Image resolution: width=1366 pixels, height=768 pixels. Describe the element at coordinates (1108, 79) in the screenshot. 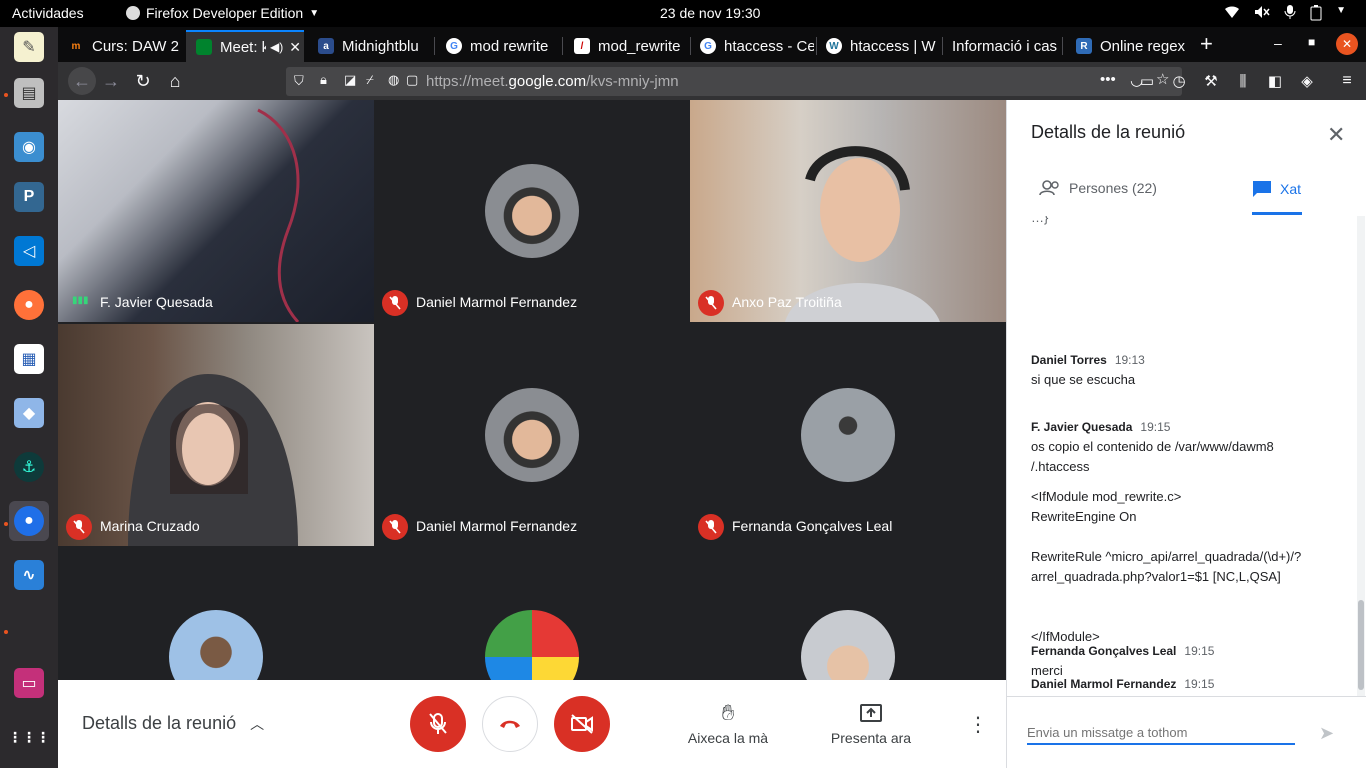

I see `page-actions-icon: •••` at that location.